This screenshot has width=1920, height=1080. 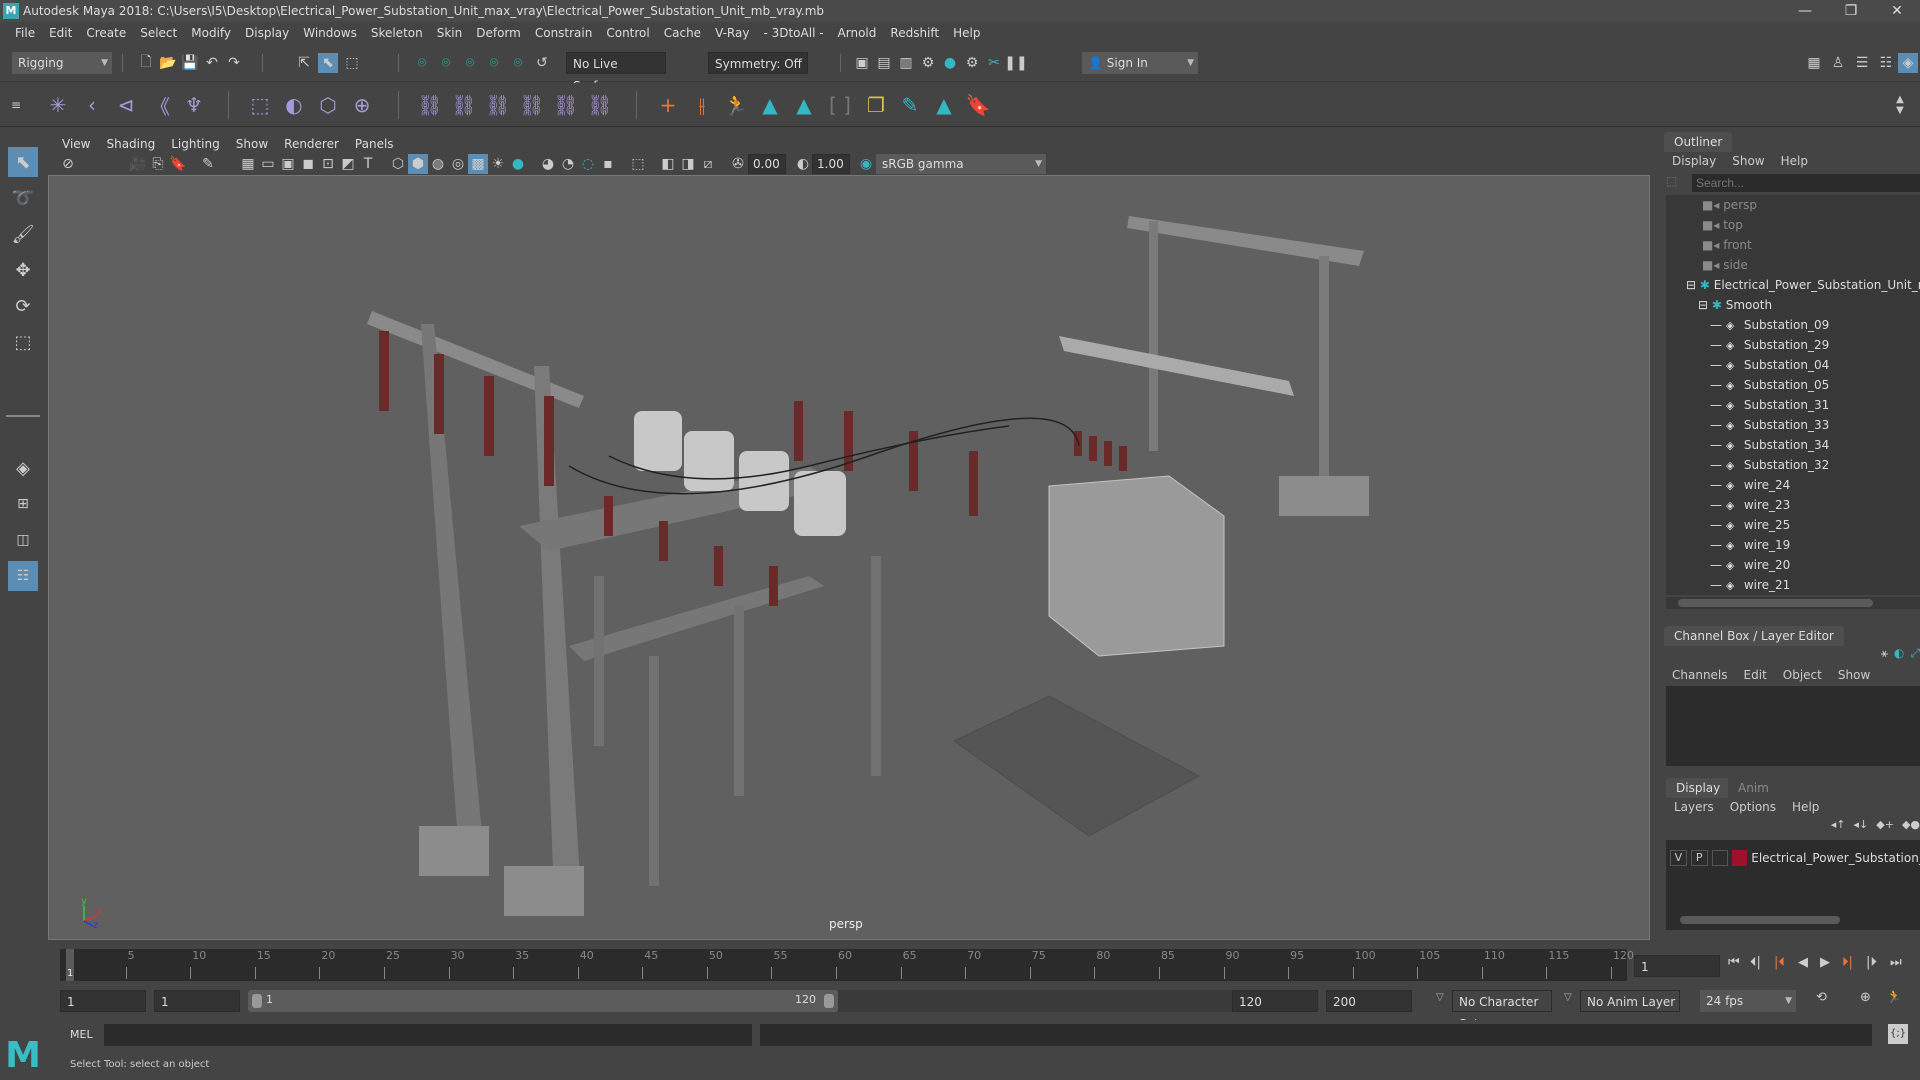 I want to click on paint-weights-icon: ◐, so click(x=294, y=105).